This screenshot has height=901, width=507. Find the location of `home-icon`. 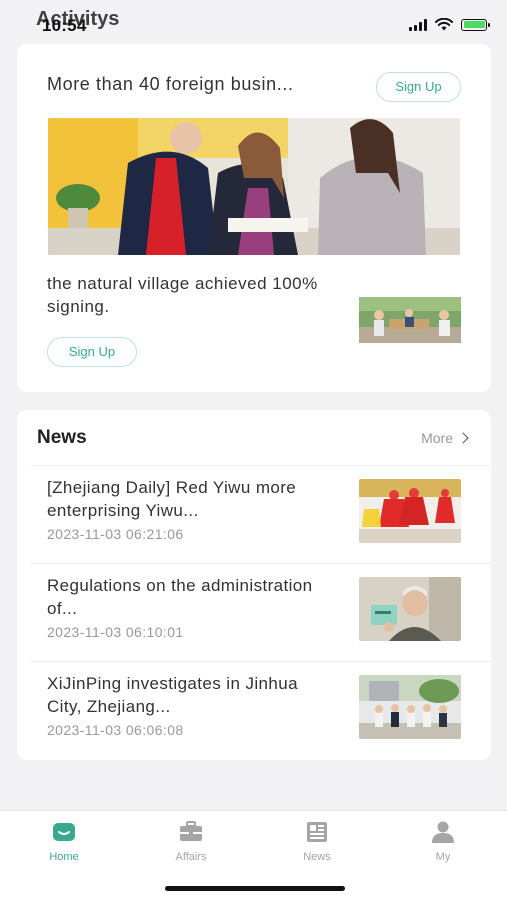

home-icon is located at coordinates (64, 832).